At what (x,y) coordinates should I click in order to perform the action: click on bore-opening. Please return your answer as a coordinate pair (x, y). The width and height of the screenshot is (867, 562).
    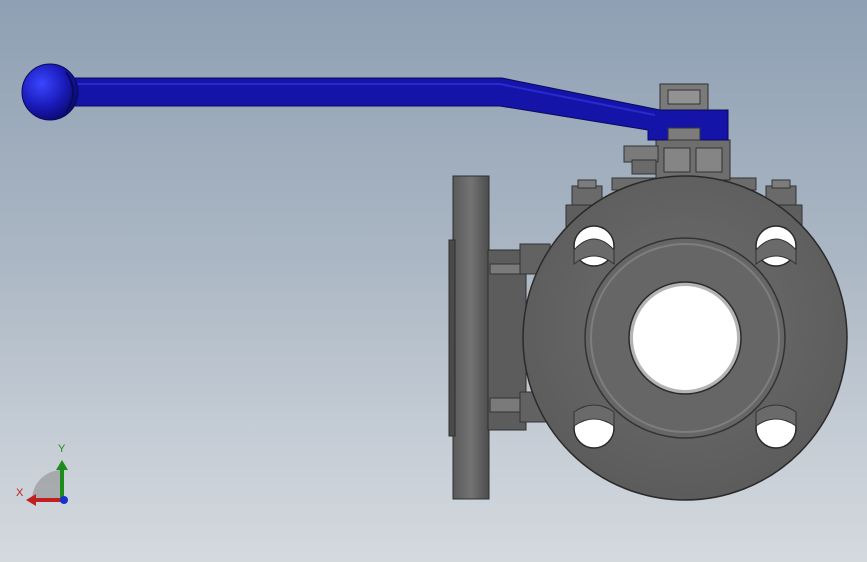
    Looking at the image, I should click on (685, 338).